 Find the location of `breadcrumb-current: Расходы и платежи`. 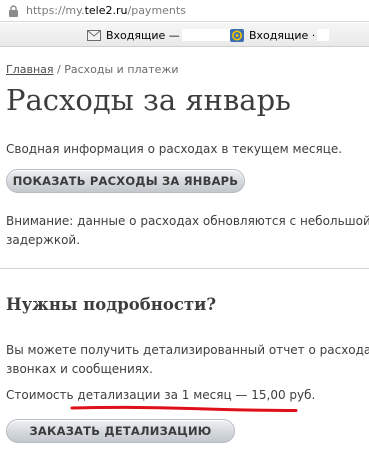

breadcrumb-current: Расходы и платежи is located at coordinates (121, 69).